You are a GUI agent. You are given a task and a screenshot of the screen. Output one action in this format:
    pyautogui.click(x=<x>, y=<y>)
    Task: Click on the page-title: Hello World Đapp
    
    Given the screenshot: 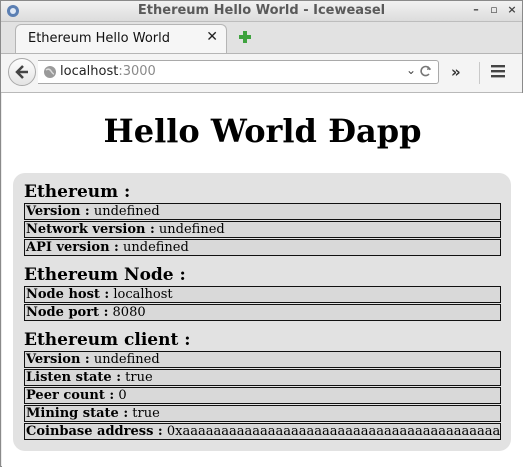 What is the action you would take?
    pyautogui.click(x=262, y=131)
    